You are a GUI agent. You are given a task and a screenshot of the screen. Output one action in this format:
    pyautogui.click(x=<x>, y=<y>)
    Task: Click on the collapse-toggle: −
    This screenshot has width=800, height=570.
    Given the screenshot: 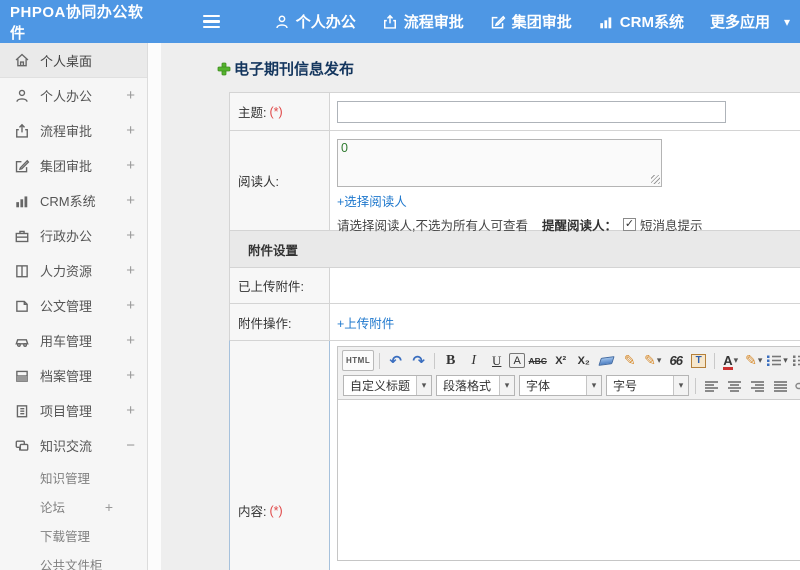 What is the action you would take?
    pyautogui.click(x=130, y=445)
    